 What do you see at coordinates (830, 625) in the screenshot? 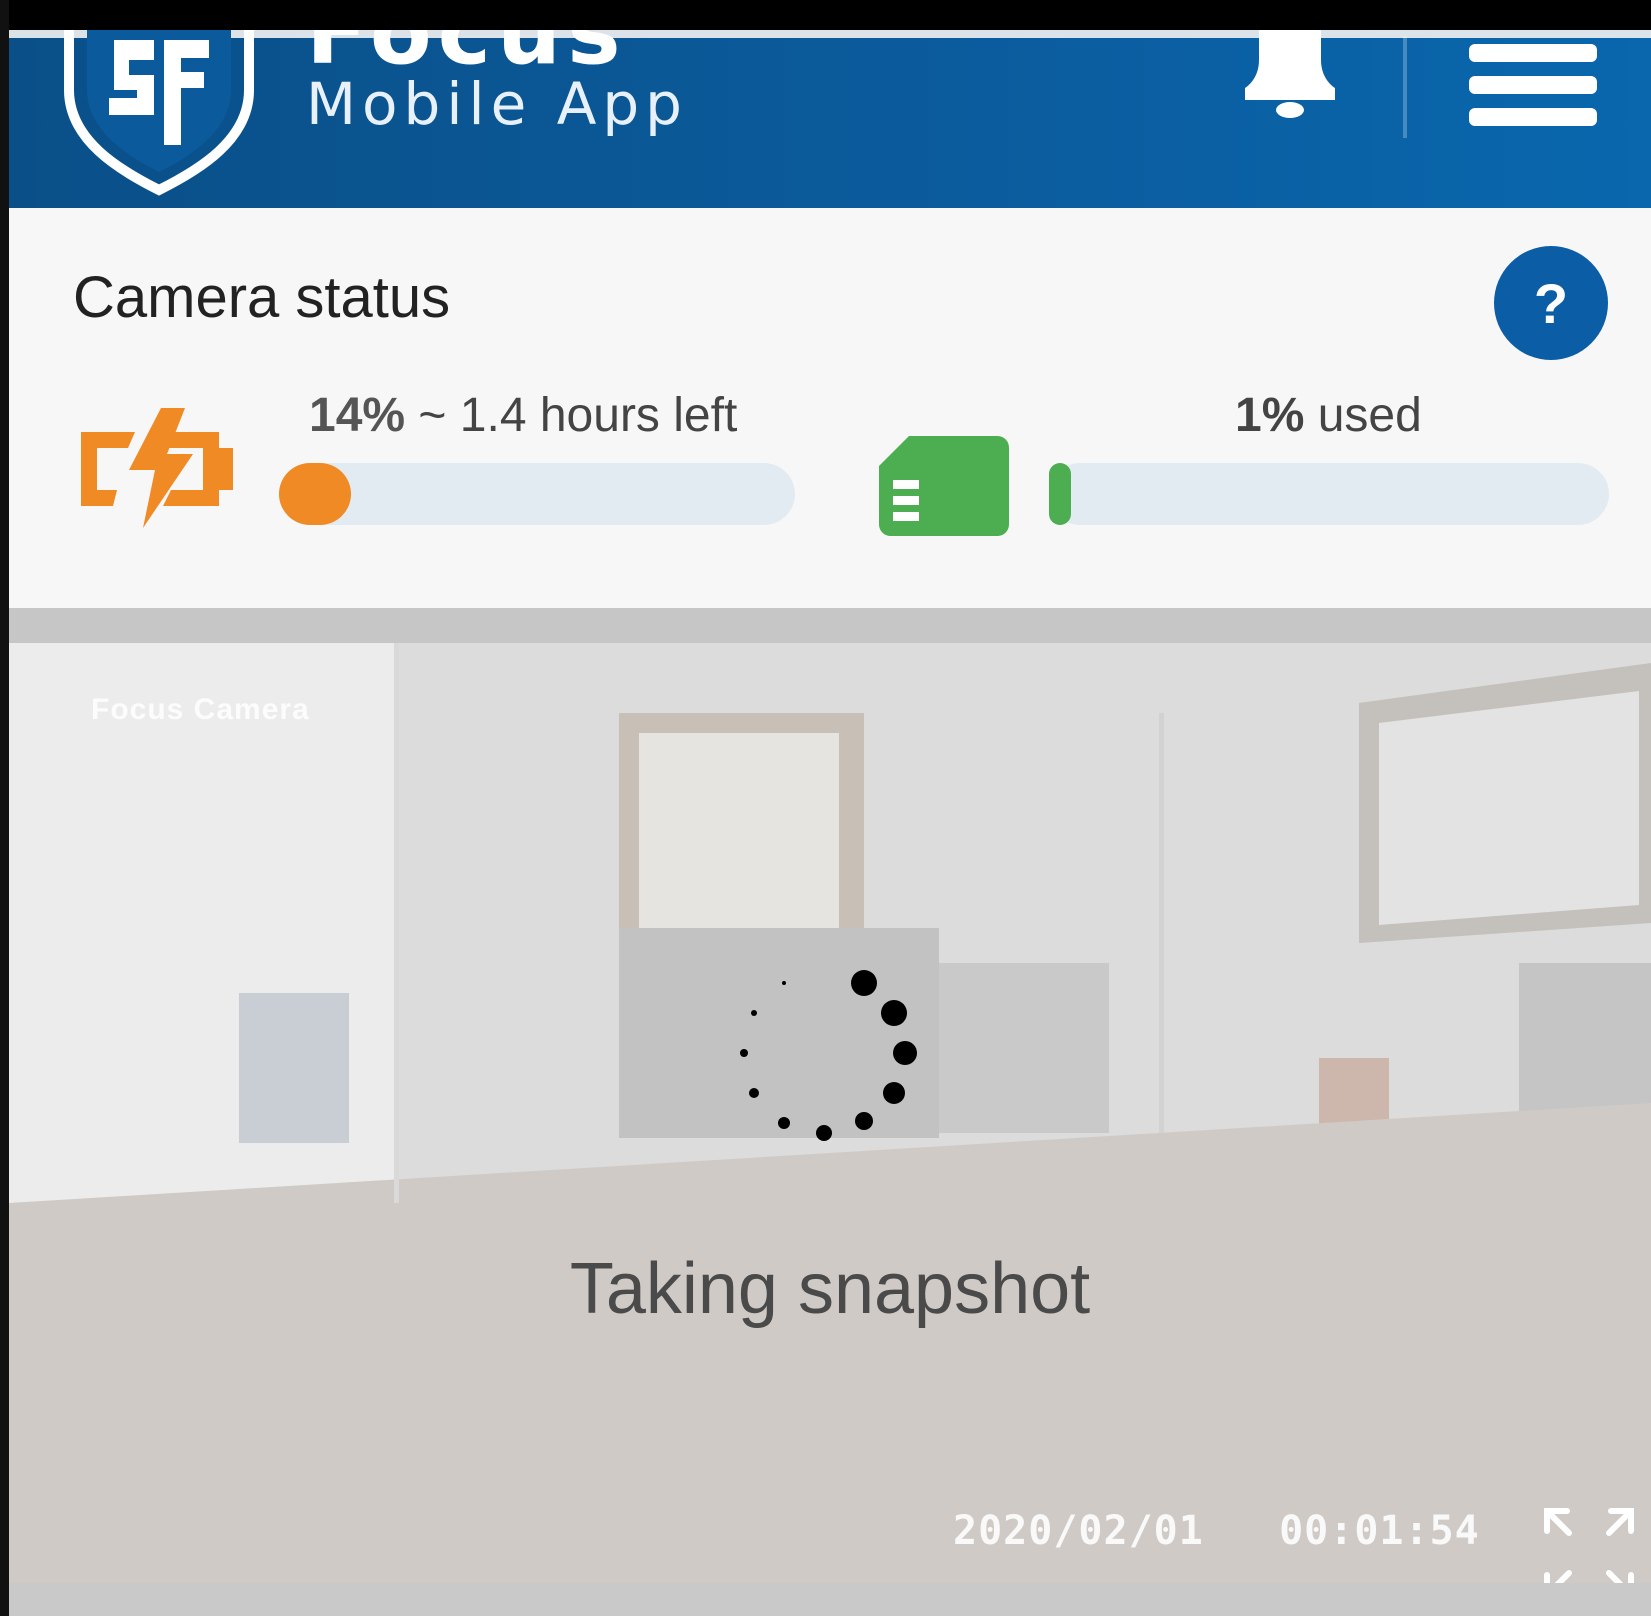
I see `camera-top-stripe` at bounding box center [830, 625].